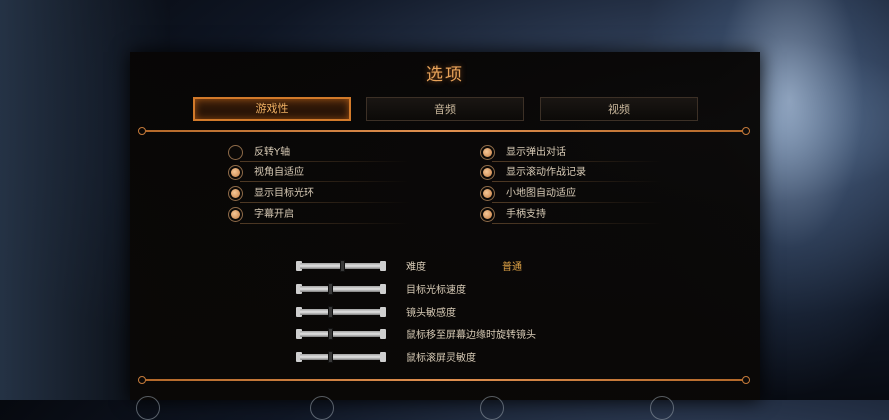  I want to click on bottom-divider, so click(444, 380).